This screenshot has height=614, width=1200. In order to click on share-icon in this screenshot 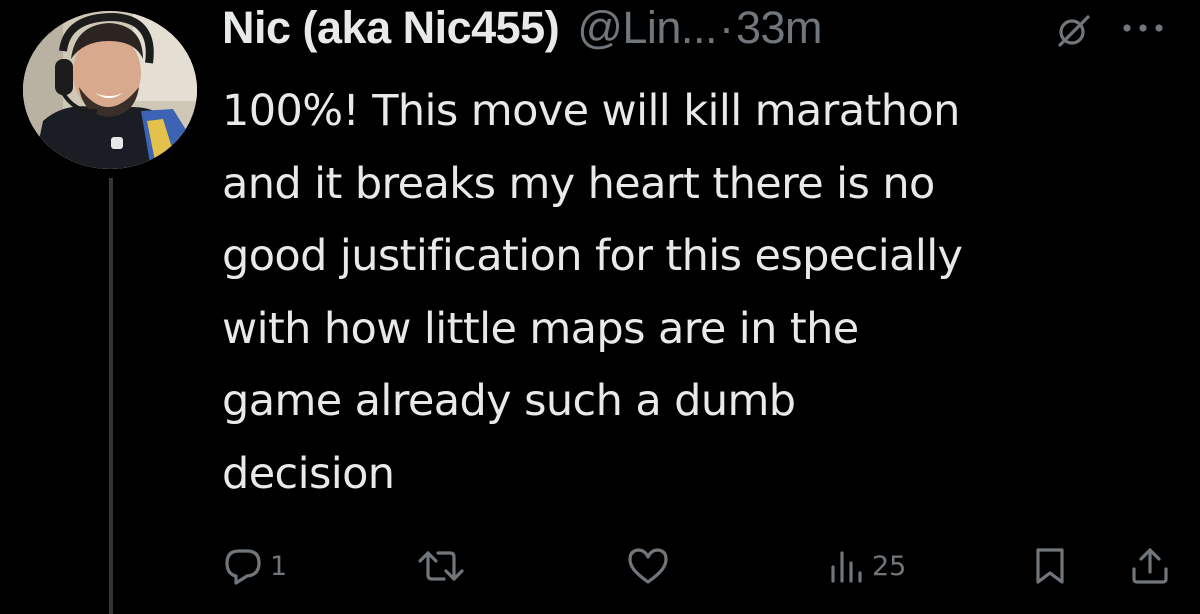, I will do `click(1150, 566)`.